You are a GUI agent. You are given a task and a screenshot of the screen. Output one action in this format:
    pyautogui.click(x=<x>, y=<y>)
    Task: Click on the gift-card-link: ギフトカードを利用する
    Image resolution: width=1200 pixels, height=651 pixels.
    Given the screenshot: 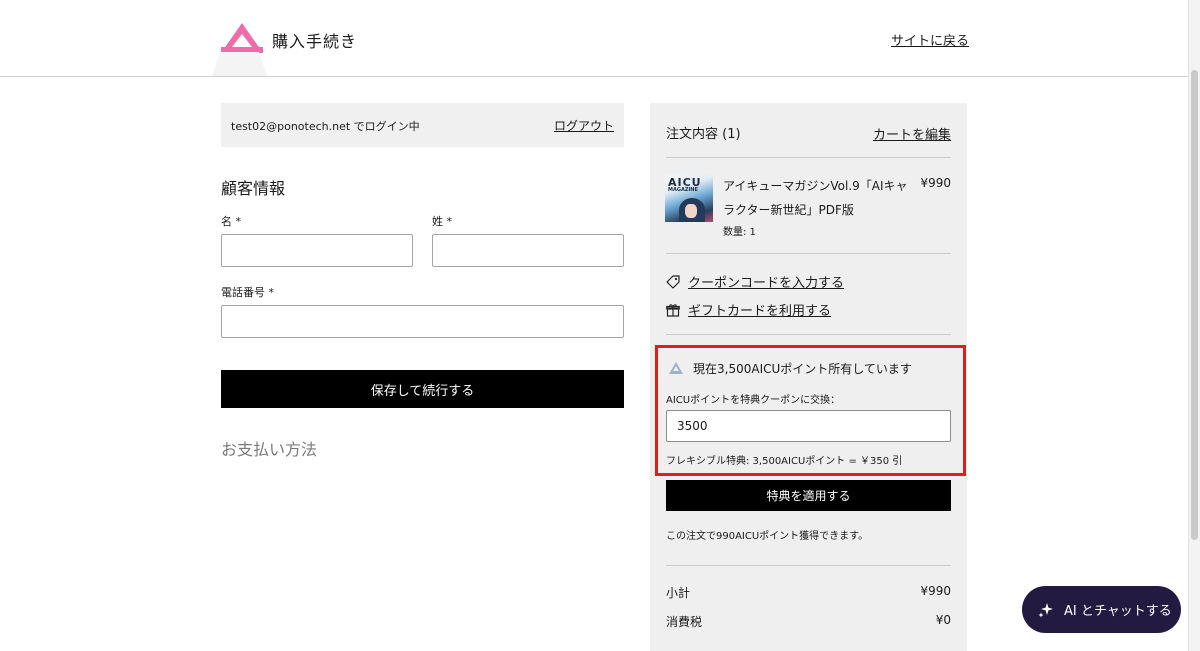 What is the action you would take?
    pyautogui.click(x=748, y=309)
    